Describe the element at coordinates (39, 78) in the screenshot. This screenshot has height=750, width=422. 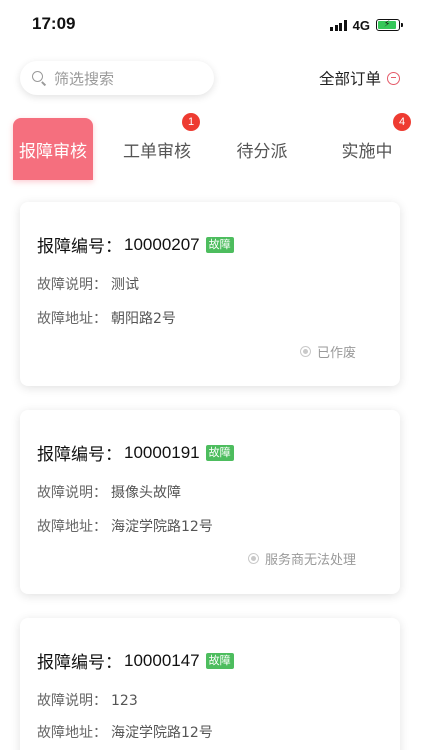
I see `search-icon` at that location.